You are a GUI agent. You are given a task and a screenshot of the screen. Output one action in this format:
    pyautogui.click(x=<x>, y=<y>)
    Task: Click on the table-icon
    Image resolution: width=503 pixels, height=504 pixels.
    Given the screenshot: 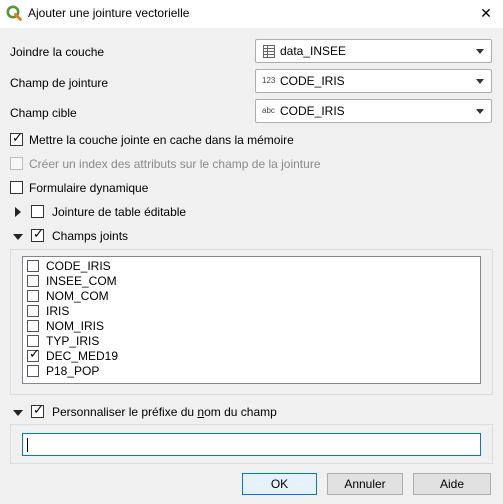 What is the action you would take?
    pyautogui.click(x=269, y=51)
    